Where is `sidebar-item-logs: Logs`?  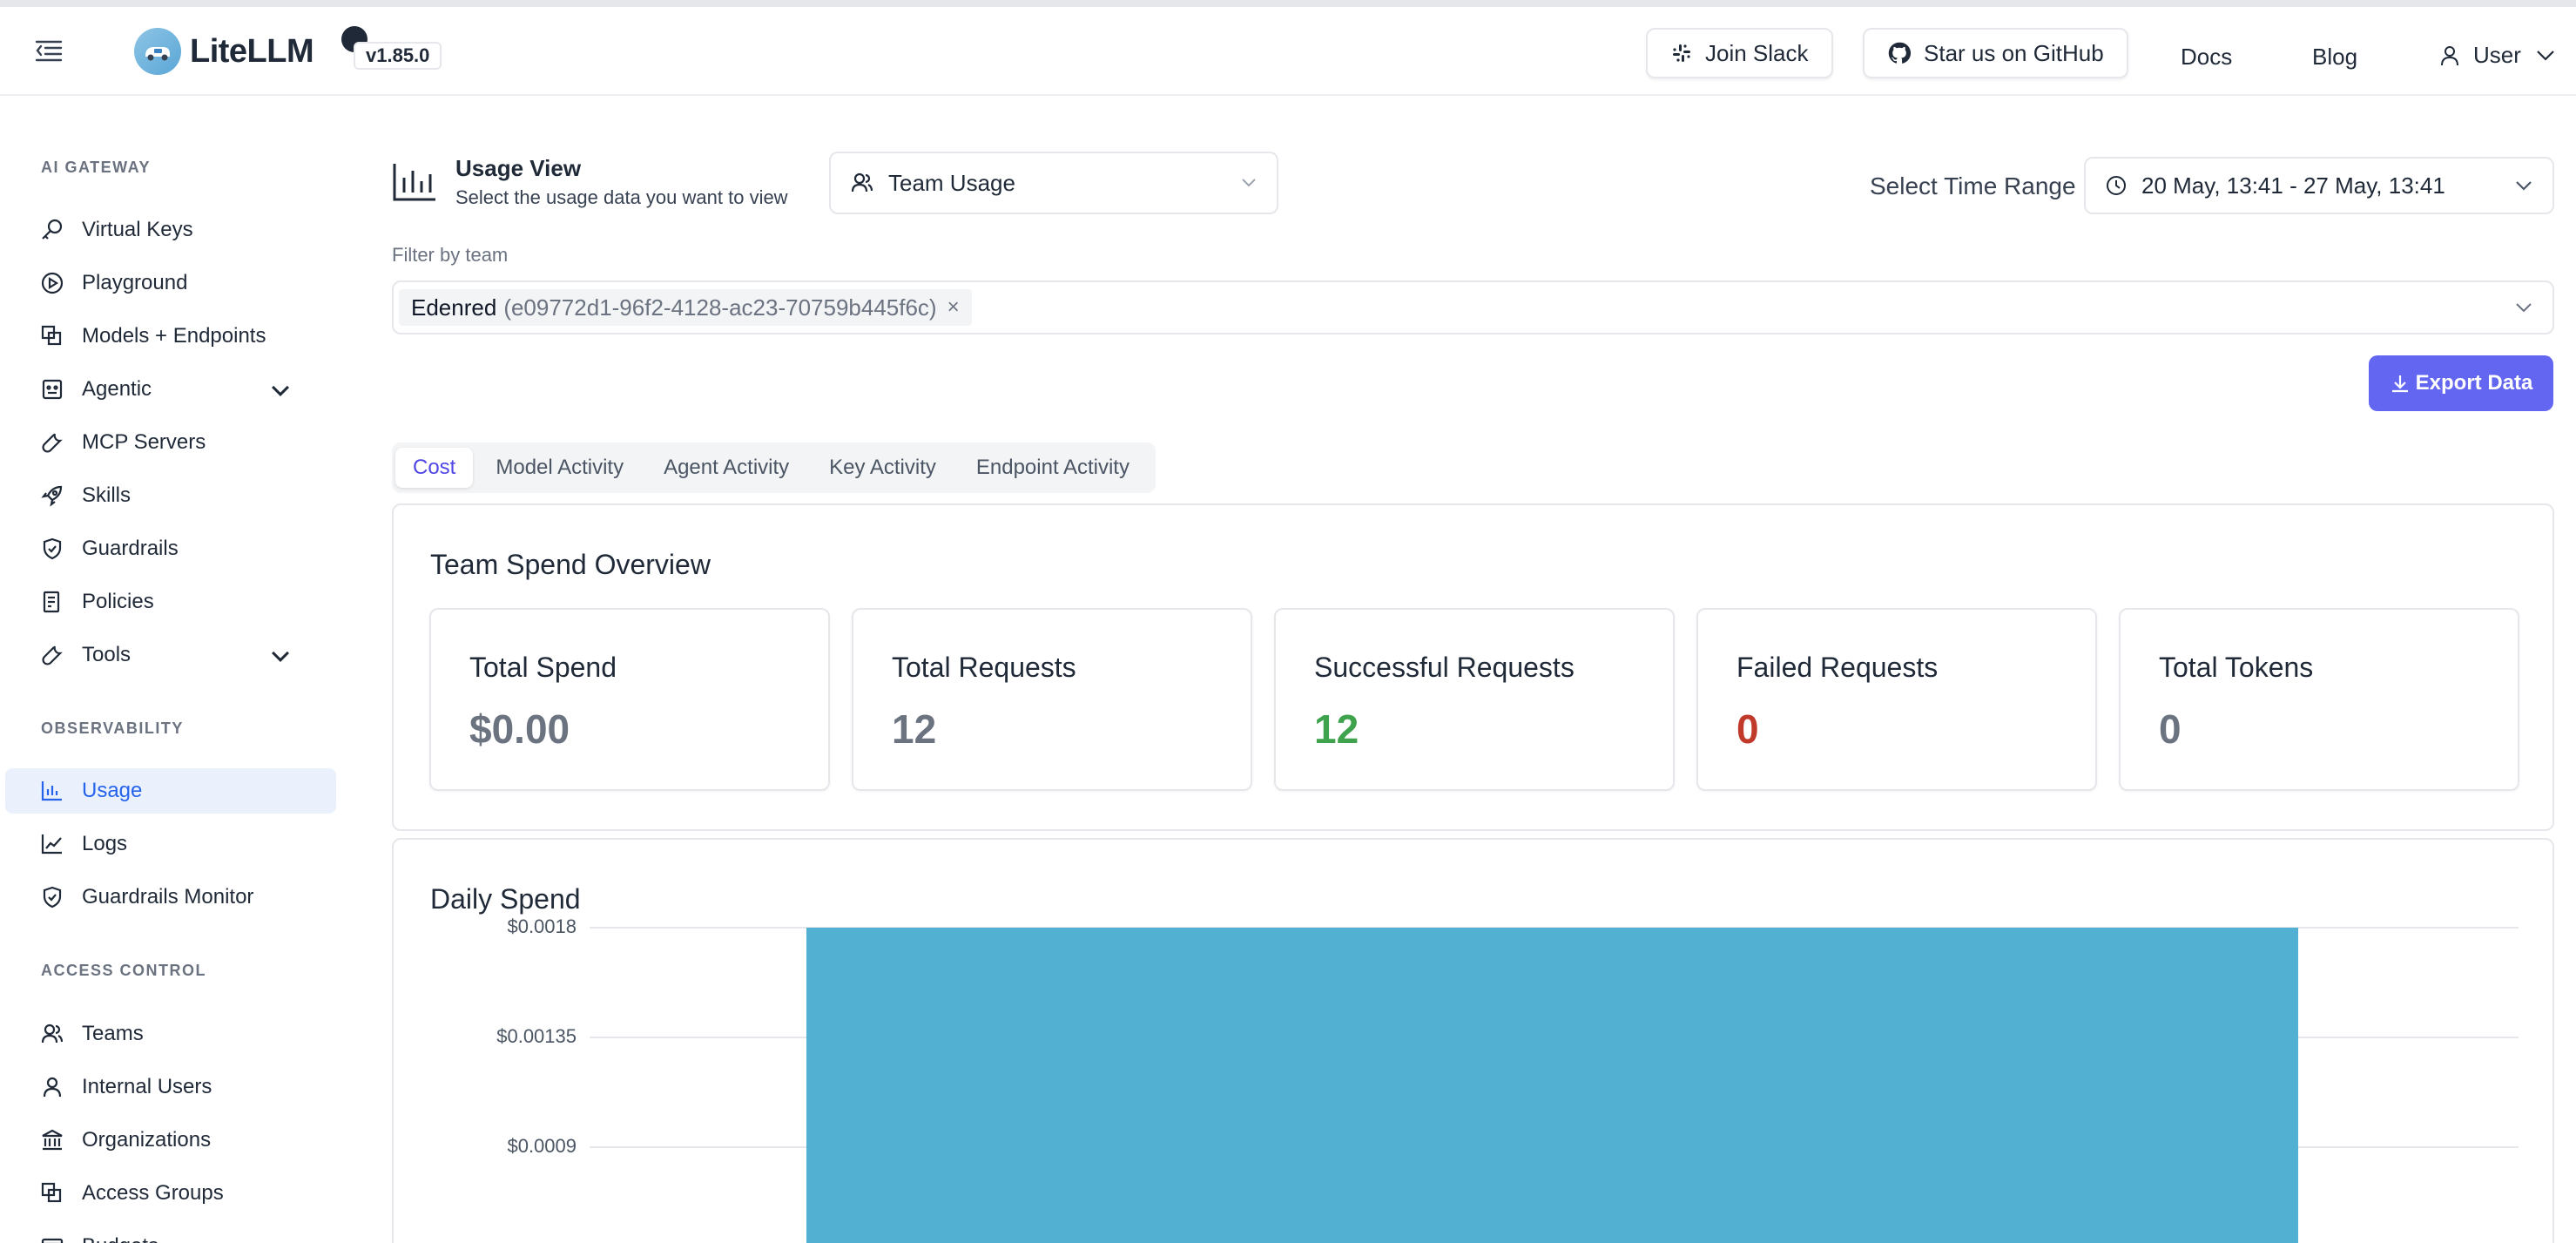
sidebar-item-logs: Logs is located at coordinates (170, 844).